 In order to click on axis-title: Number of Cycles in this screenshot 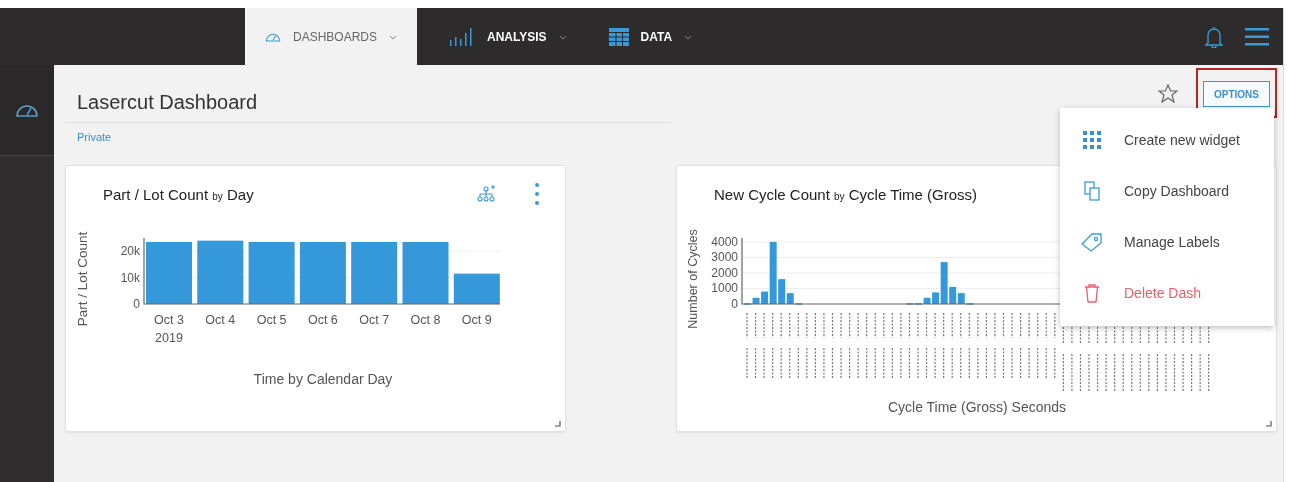, I will do `click(693, 279)`.